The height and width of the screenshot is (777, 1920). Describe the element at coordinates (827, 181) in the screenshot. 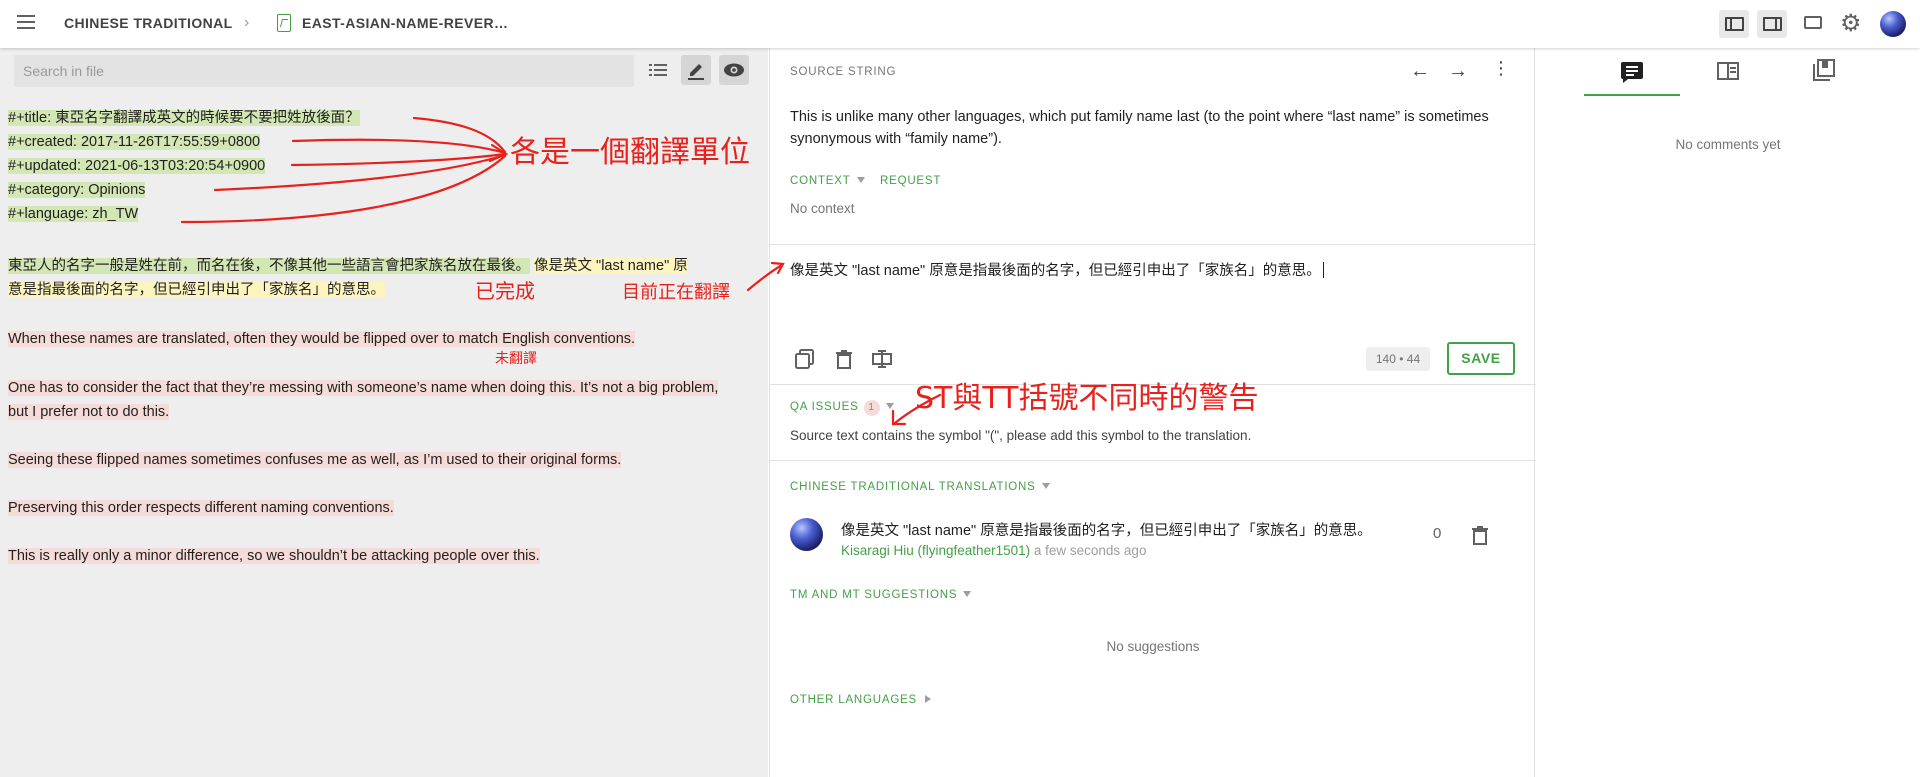

I see `context-toggle: CONTEXT` at that location.